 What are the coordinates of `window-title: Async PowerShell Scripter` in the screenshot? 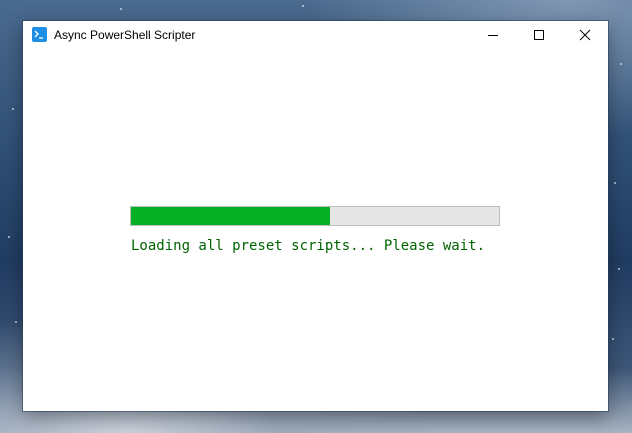 It's located at (125, 35).